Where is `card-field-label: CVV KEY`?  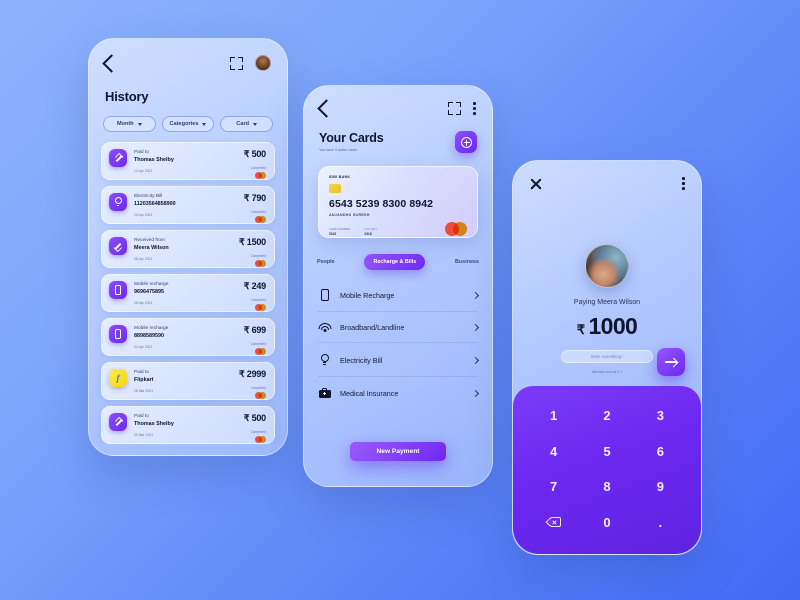
card-field-label: CVV KEY is located at coordinates (371, 229).